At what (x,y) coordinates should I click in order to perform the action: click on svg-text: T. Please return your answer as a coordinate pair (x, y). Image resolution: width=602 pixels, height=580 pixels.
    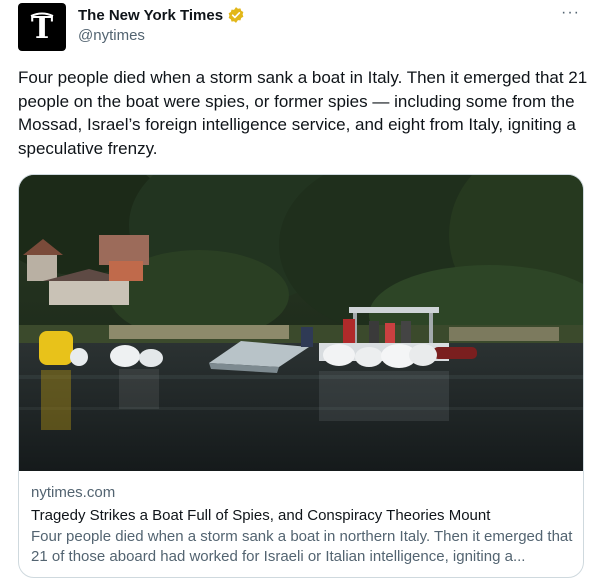
    Looking at the image, I should click on (42, 28).